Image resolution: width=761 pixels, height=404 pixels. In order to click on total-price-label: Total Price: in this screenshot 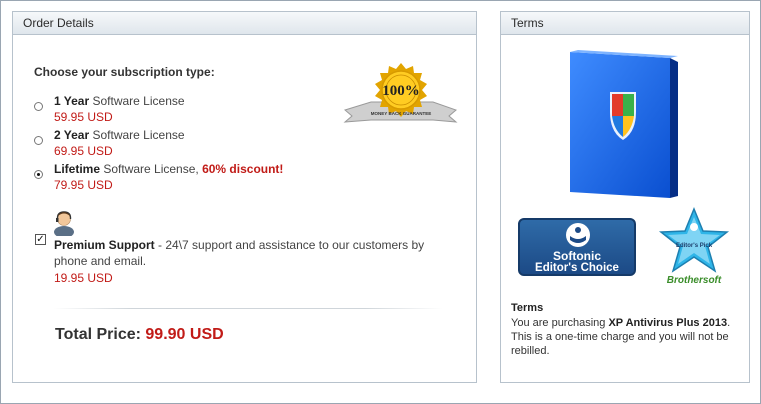, I will do `click(98, 334)`.